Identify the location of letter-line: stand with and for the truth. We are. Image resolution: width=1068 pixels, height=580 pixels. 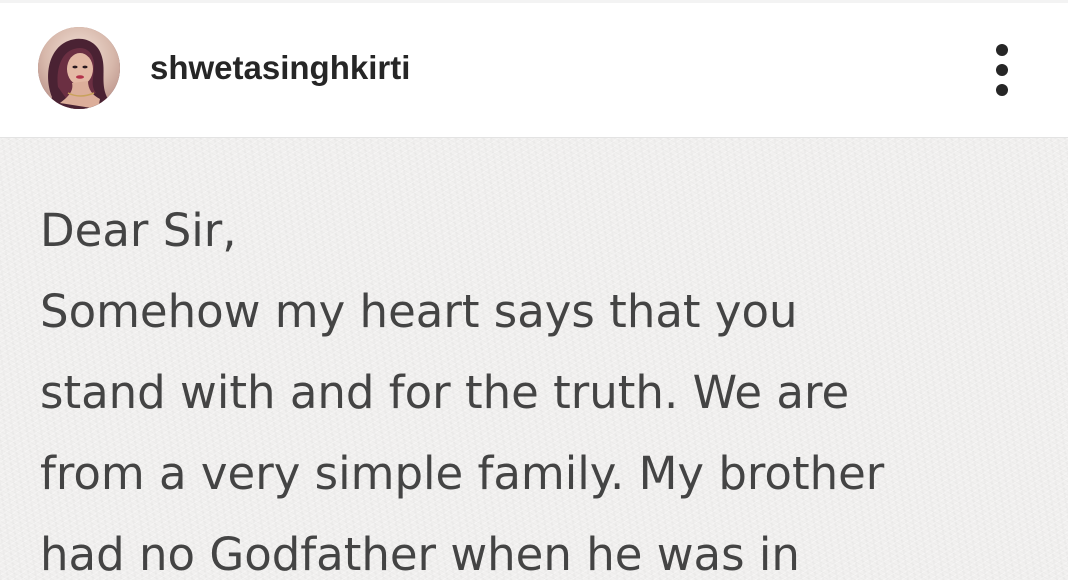
(445, 392).